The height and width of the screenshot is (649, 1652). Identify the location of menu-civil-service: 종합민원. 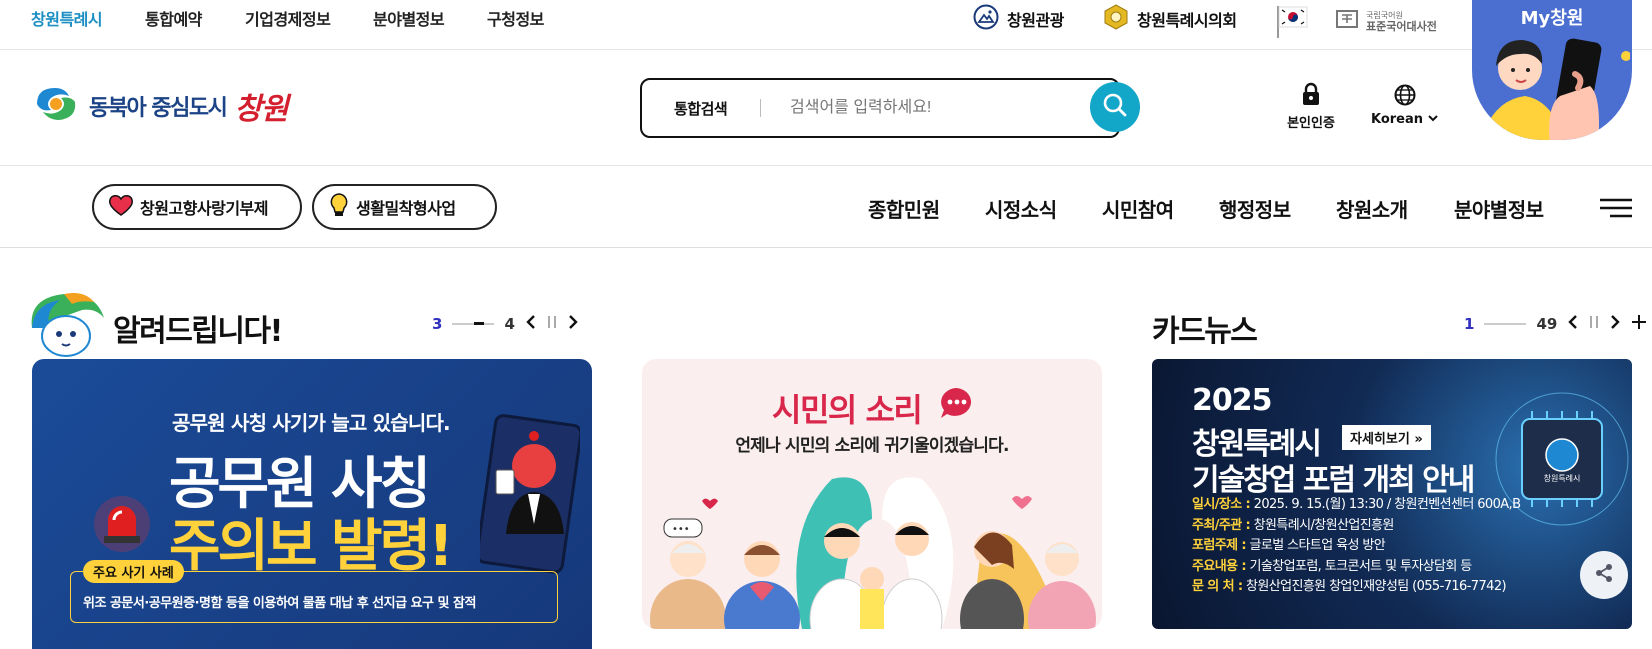
(904, 208).